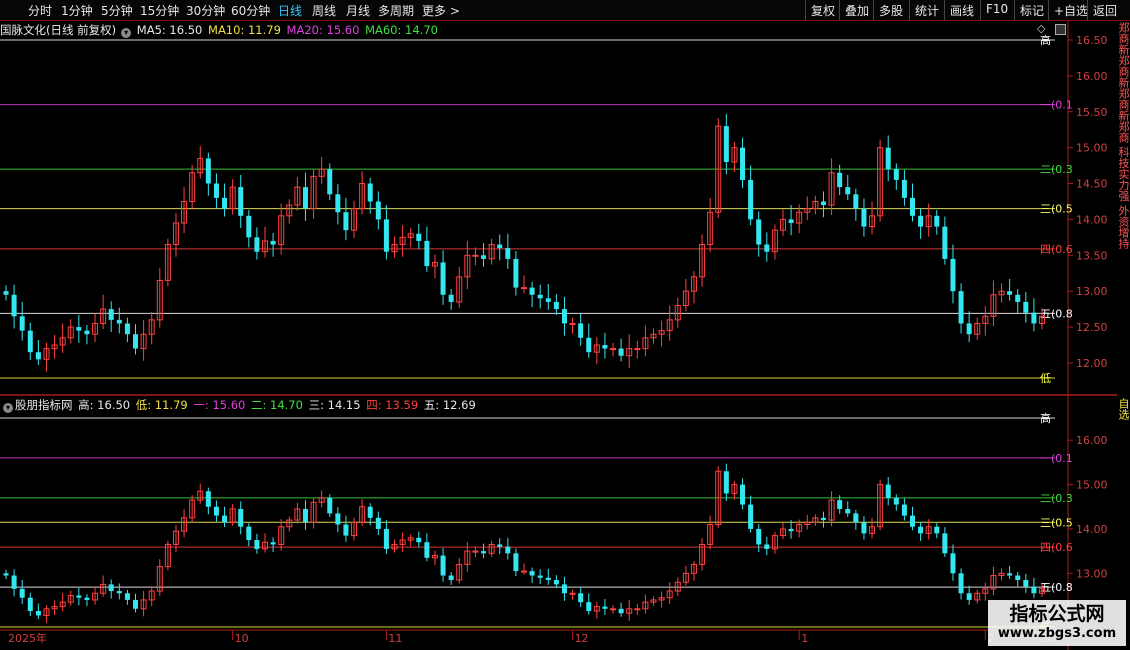 Image resolution: width=1130 pixels, height=650 pixels. I want to click on price-tick-label: 15.50, so click(1092, 112).